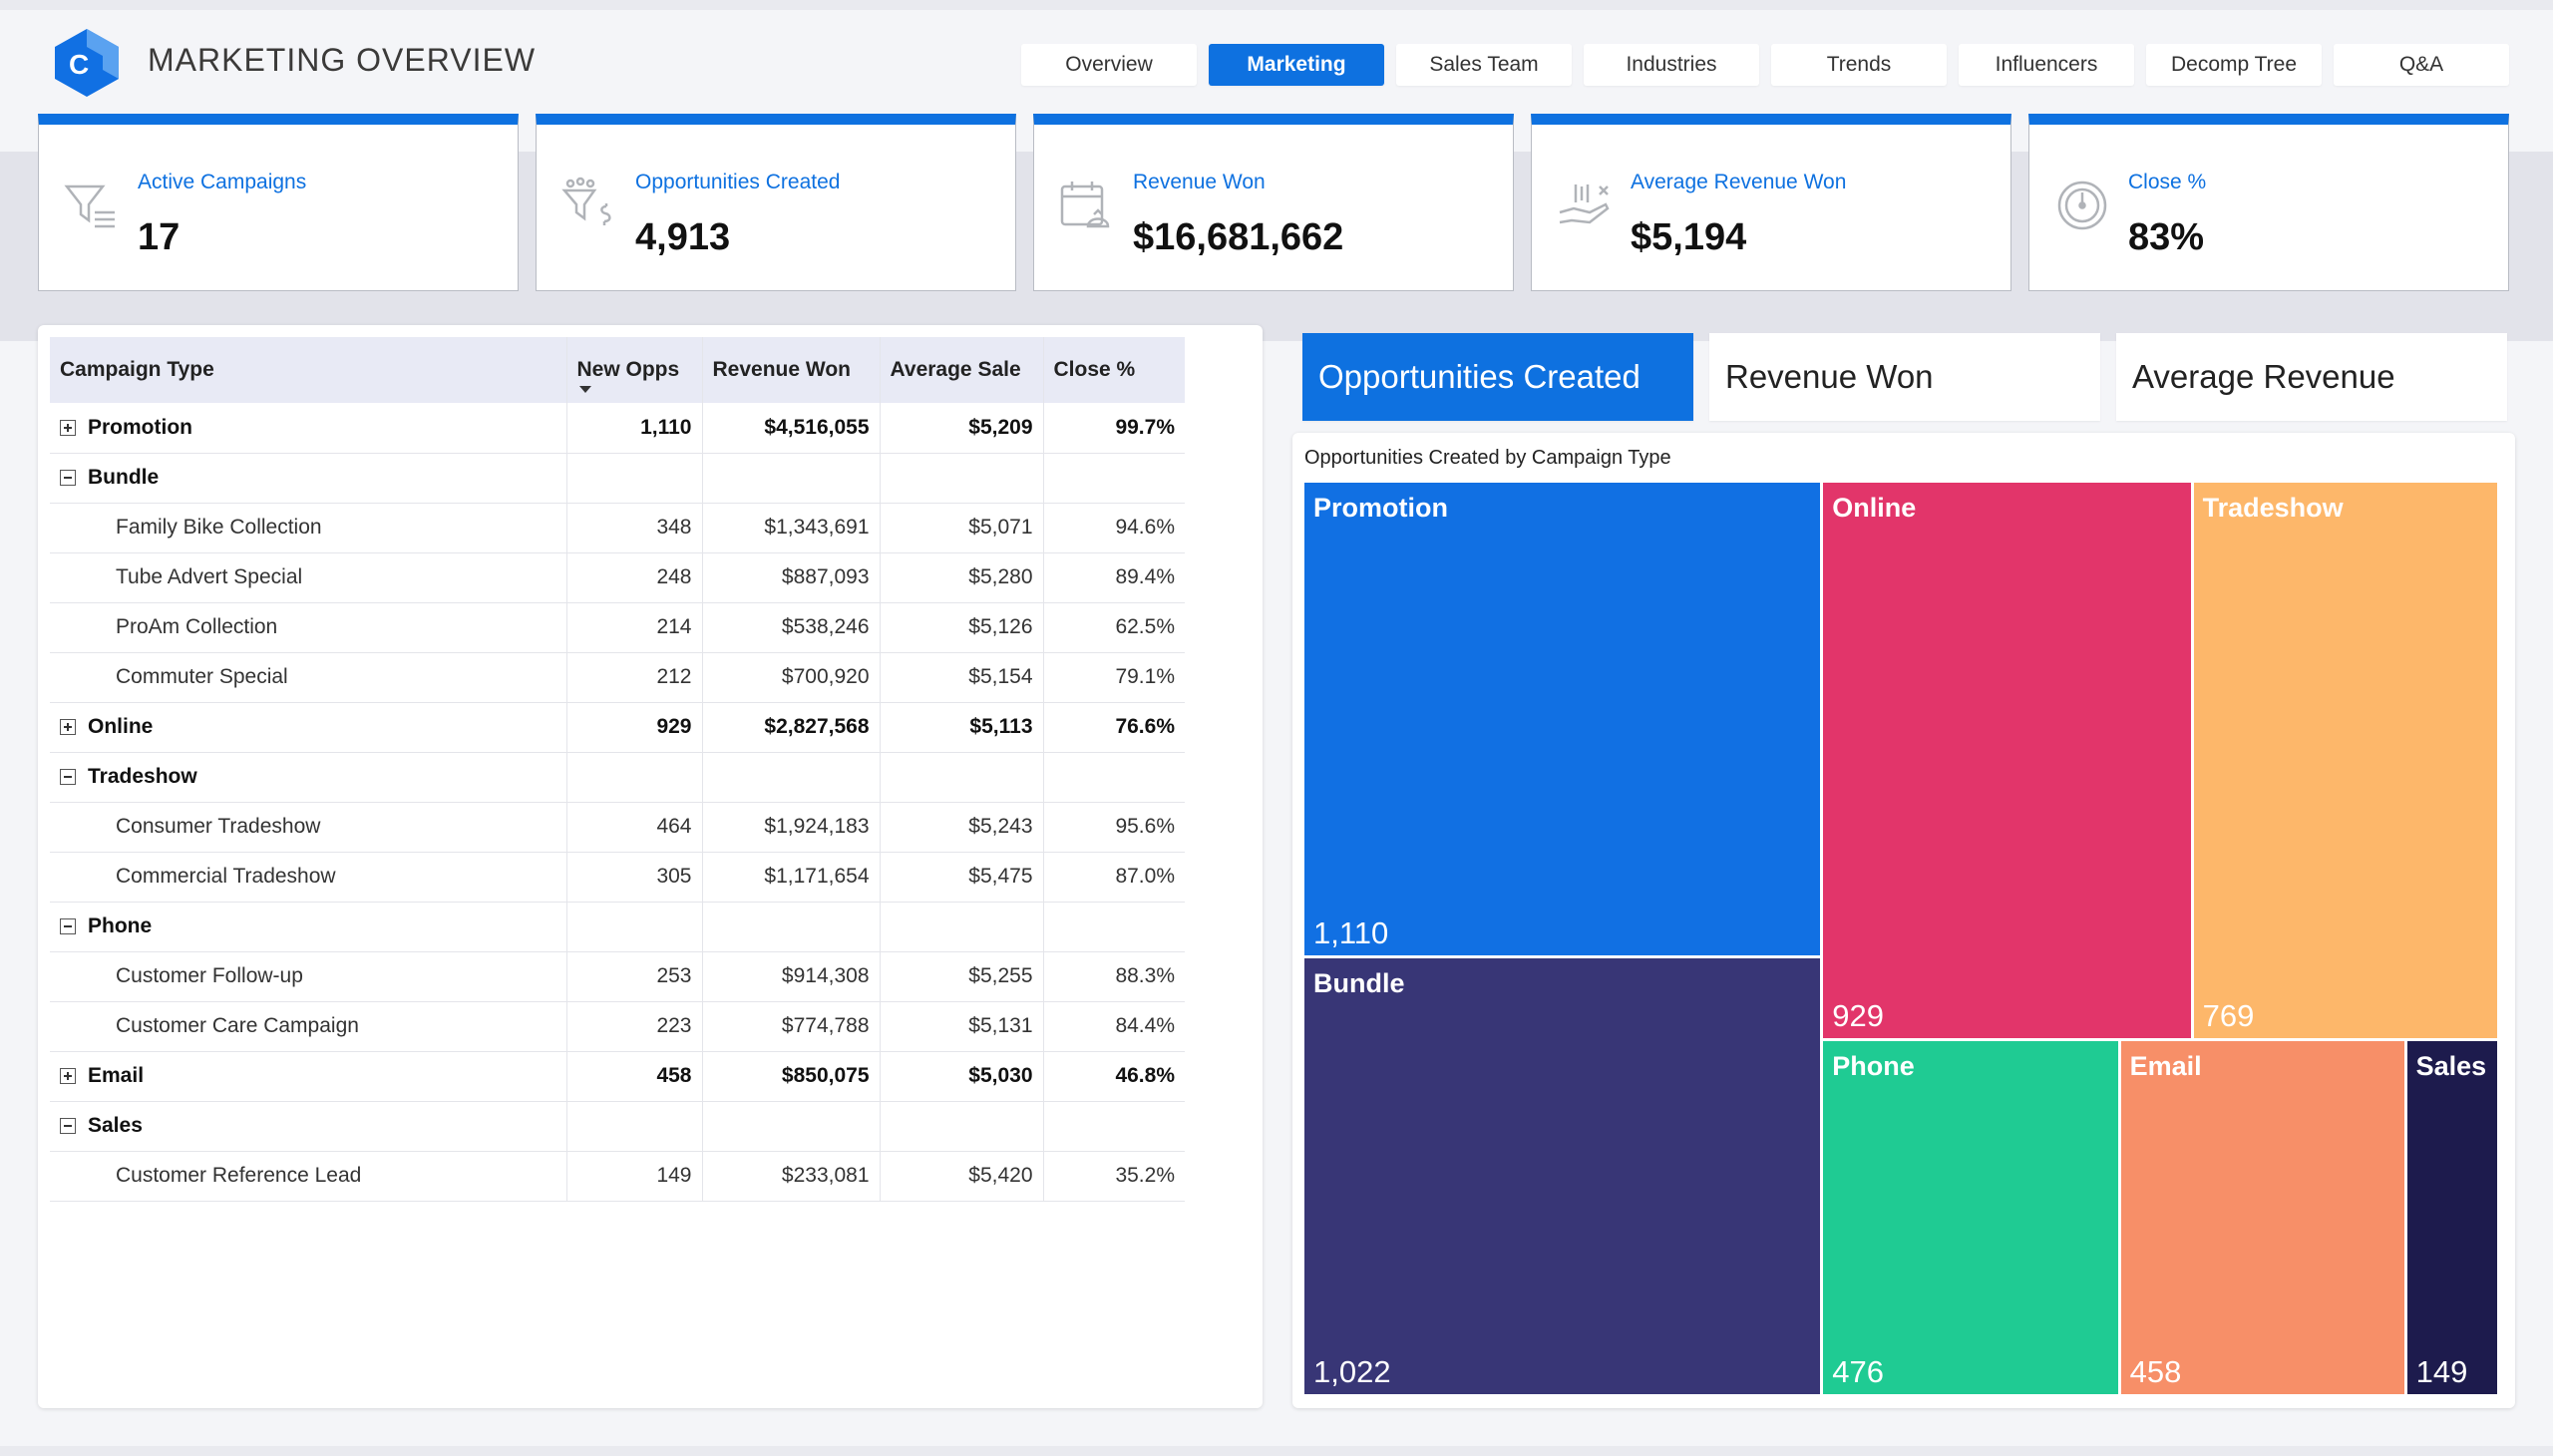 The width and height of the screenshot is (2553, 1456). What do you see at coordinates (2046, 65) in the screenshot?
I see `nav-influencers: Influencers` at bounding box center [2046, 65].